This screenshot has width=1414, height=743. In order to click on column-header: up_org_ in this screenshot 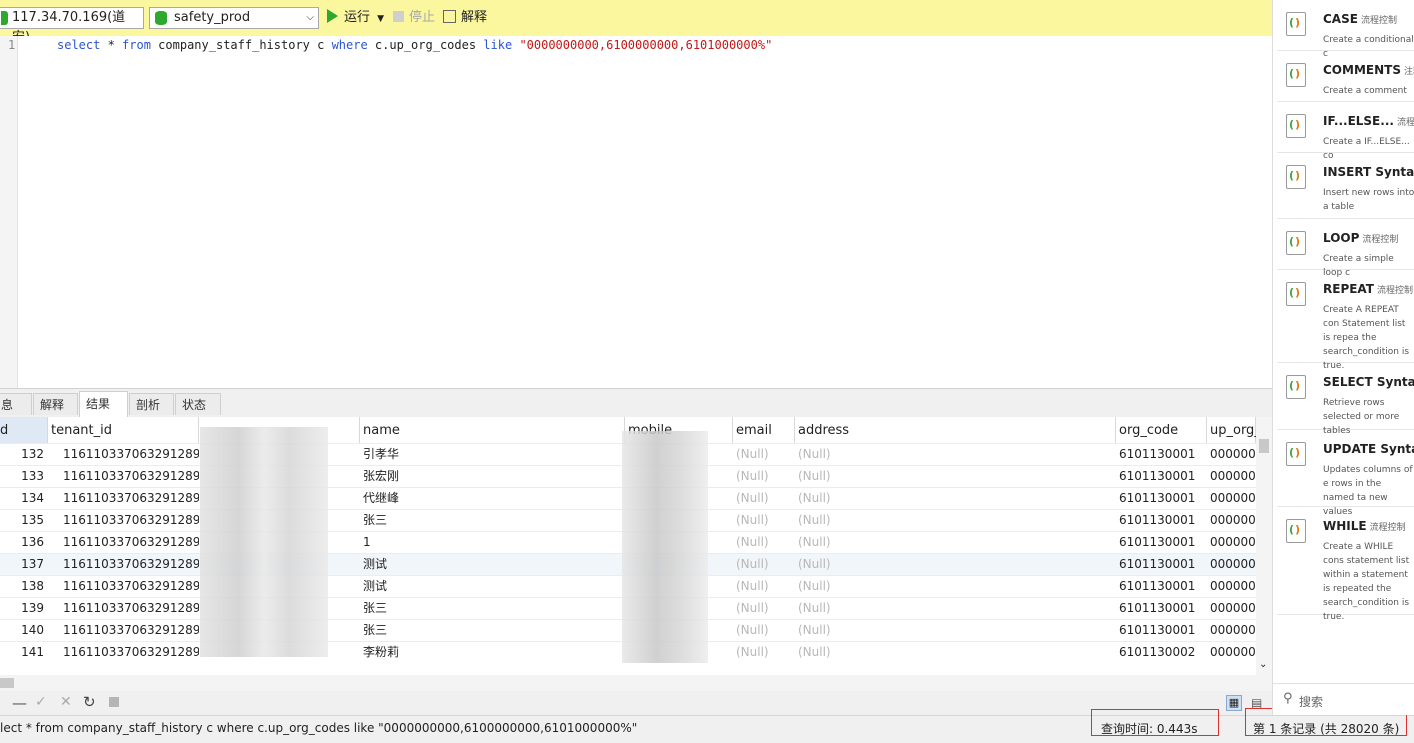, I will do `click(1231, 430)`.